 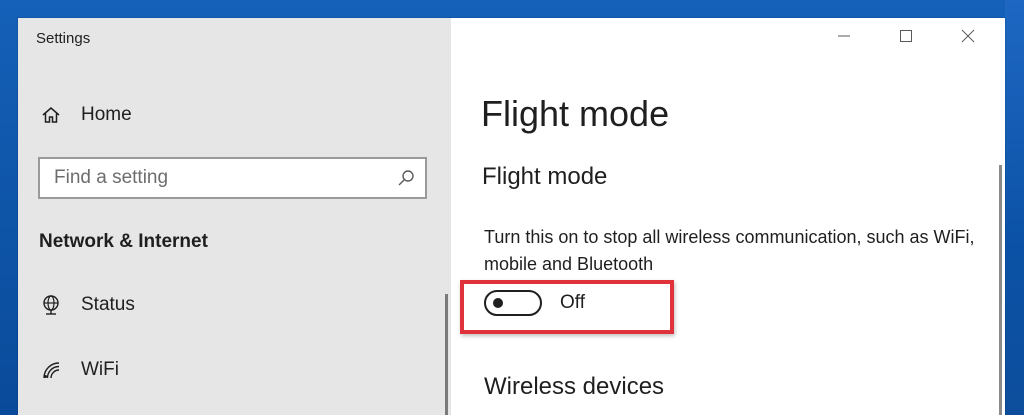 I want to click on close-button, so click(x=968, y=38).